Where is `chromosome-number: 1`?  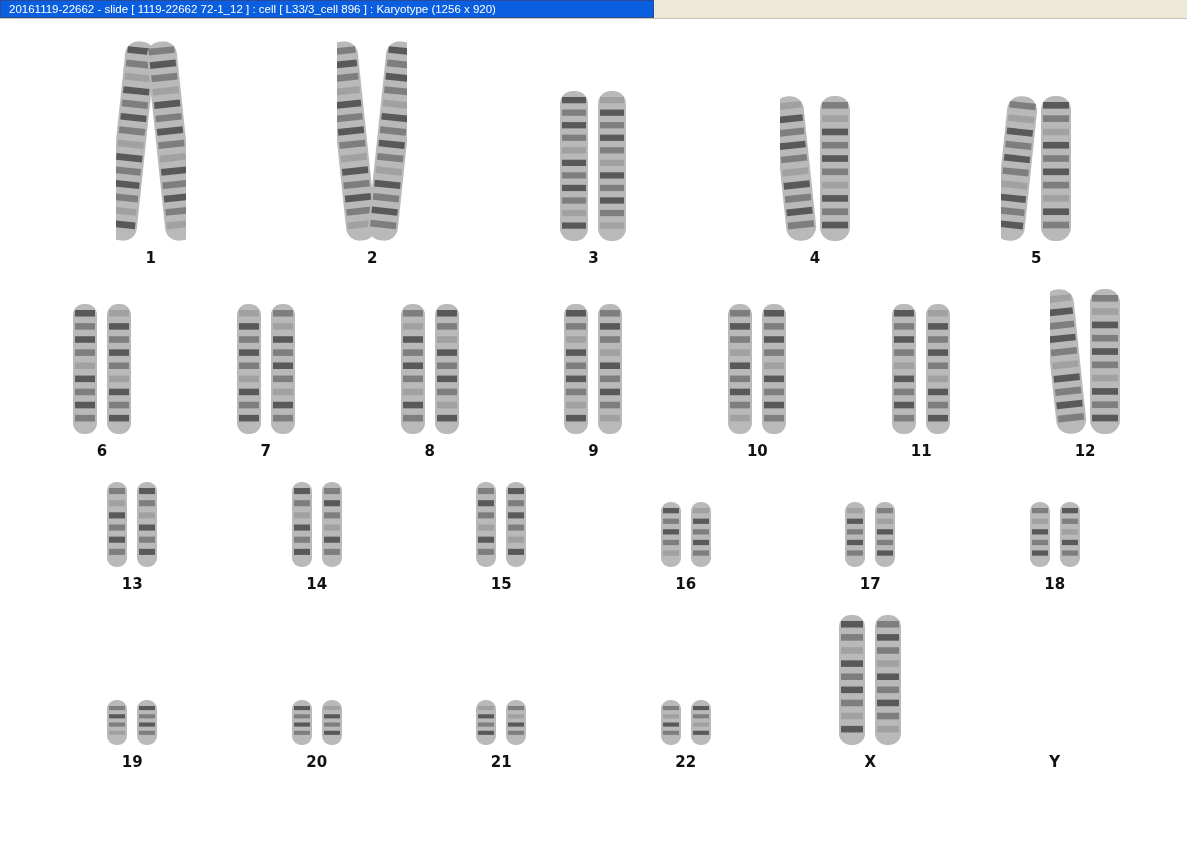
chromosome-number: 1 is located at coordinates (150, 258).